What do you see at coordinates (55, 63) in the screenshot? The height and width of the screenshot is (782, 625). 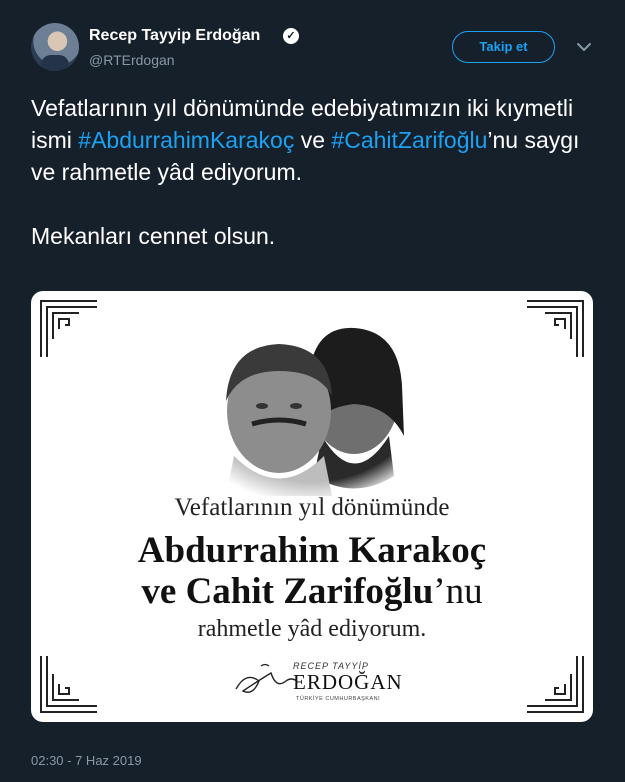 I see `avatar-suit` at bounding box center [55, 63].